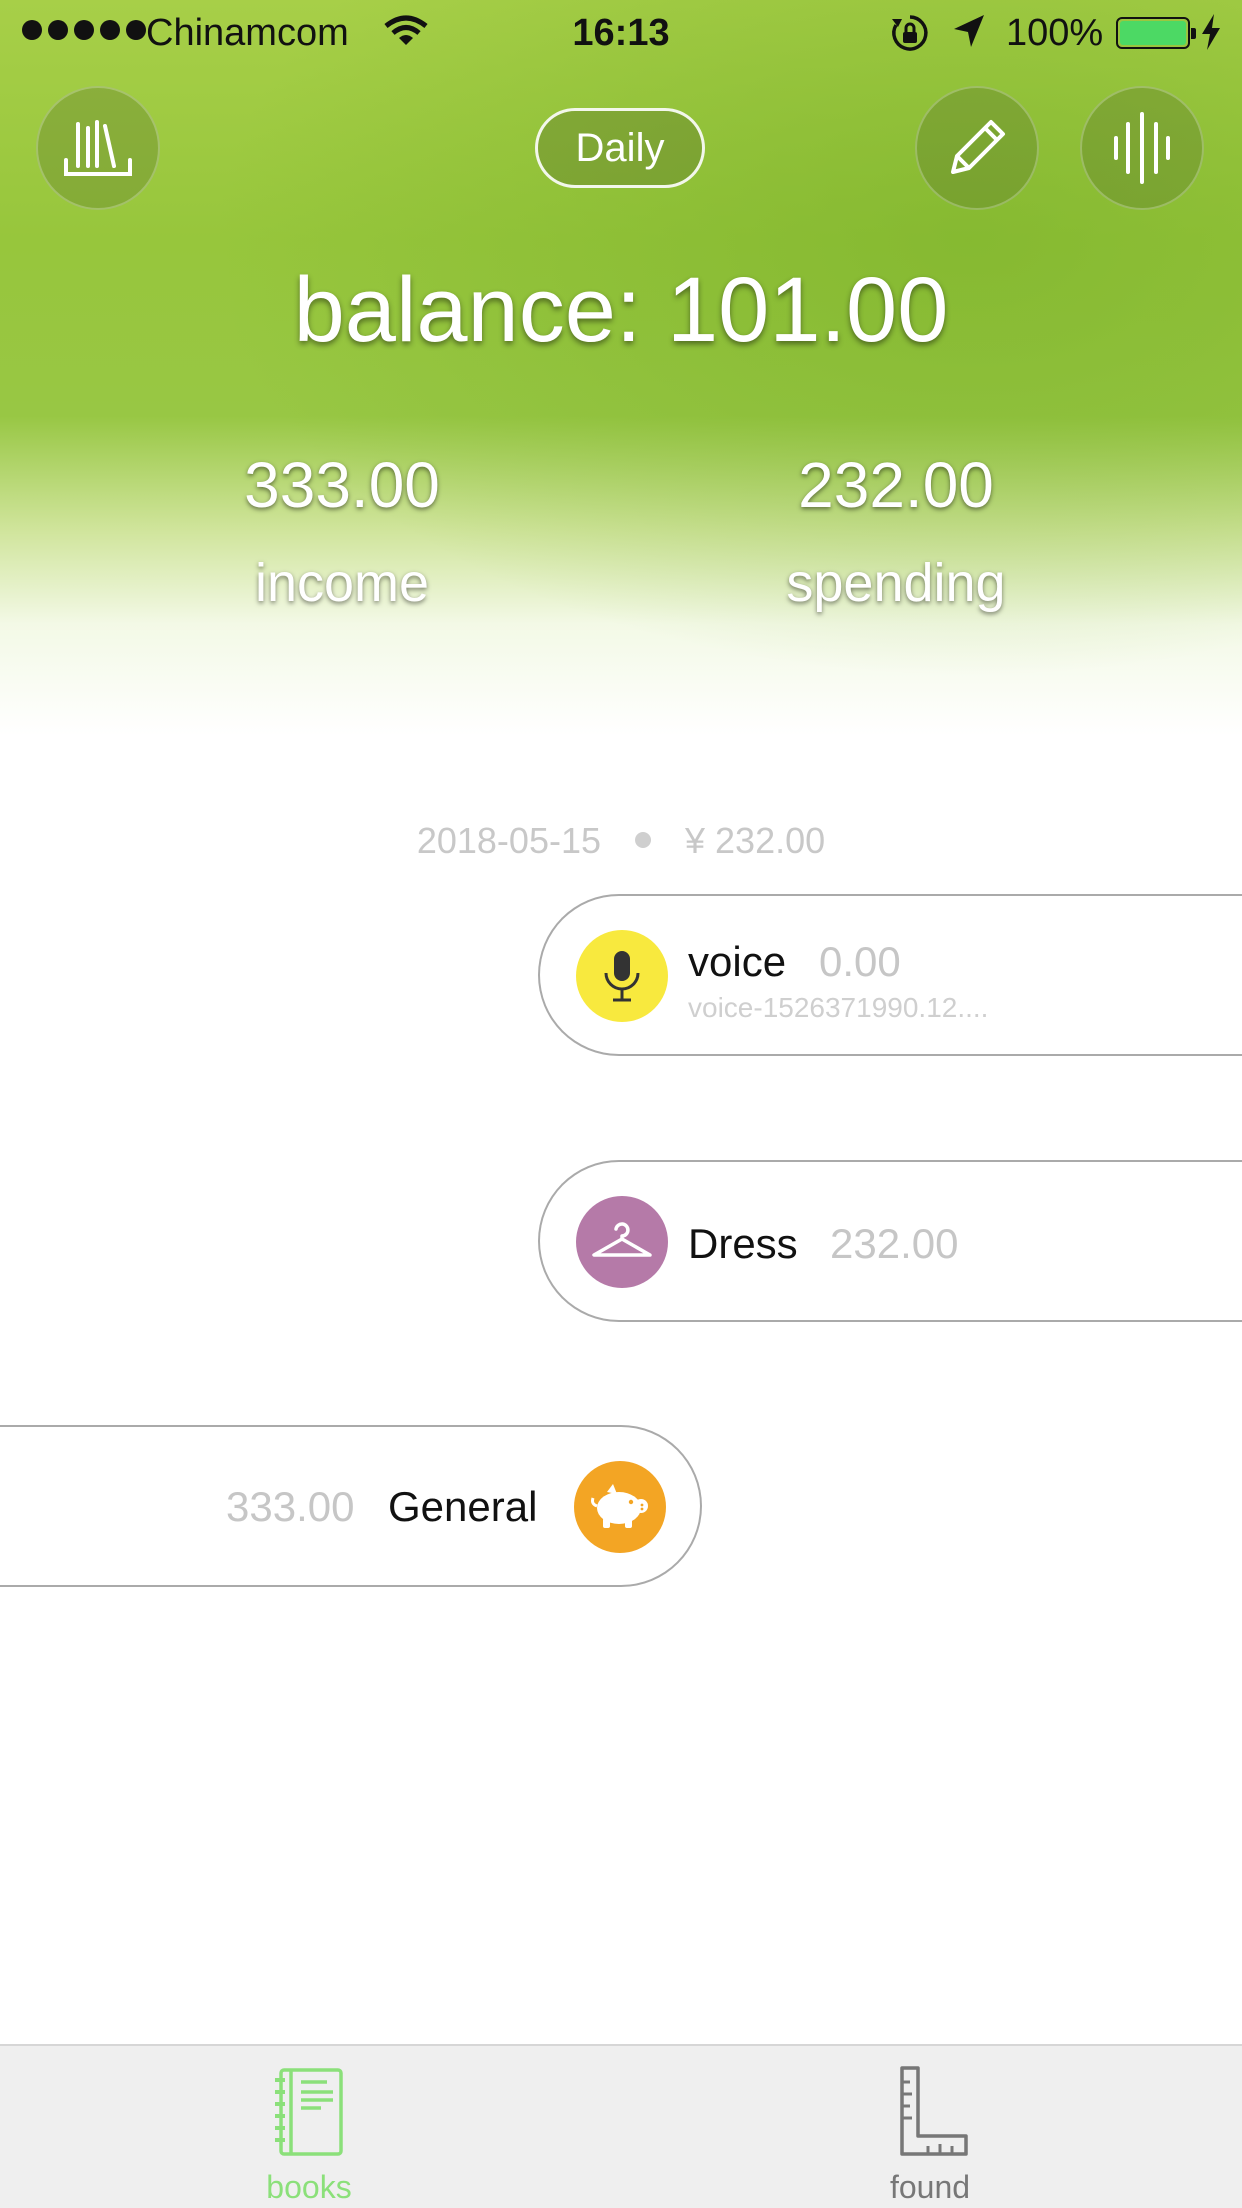  Describe the element at coordinates (930, 2187) in the screenshot. I see `tab-label: found` at that location.